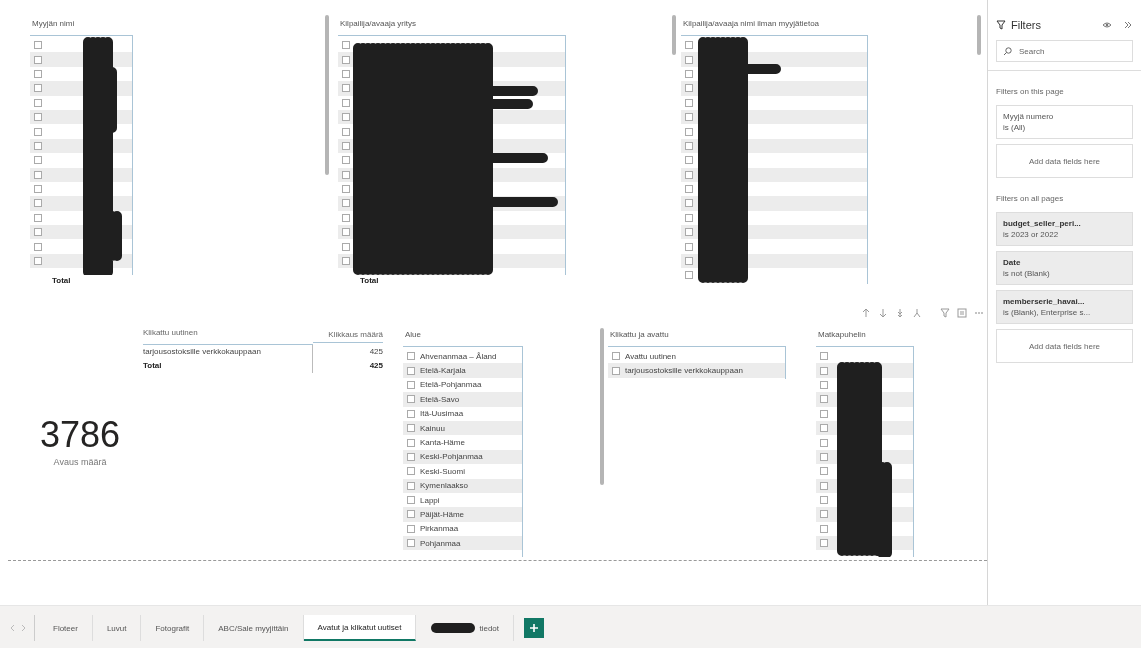 The width and height of the screenshot is (1141, 648). I want to click on previous-icon, so click(12, 628).